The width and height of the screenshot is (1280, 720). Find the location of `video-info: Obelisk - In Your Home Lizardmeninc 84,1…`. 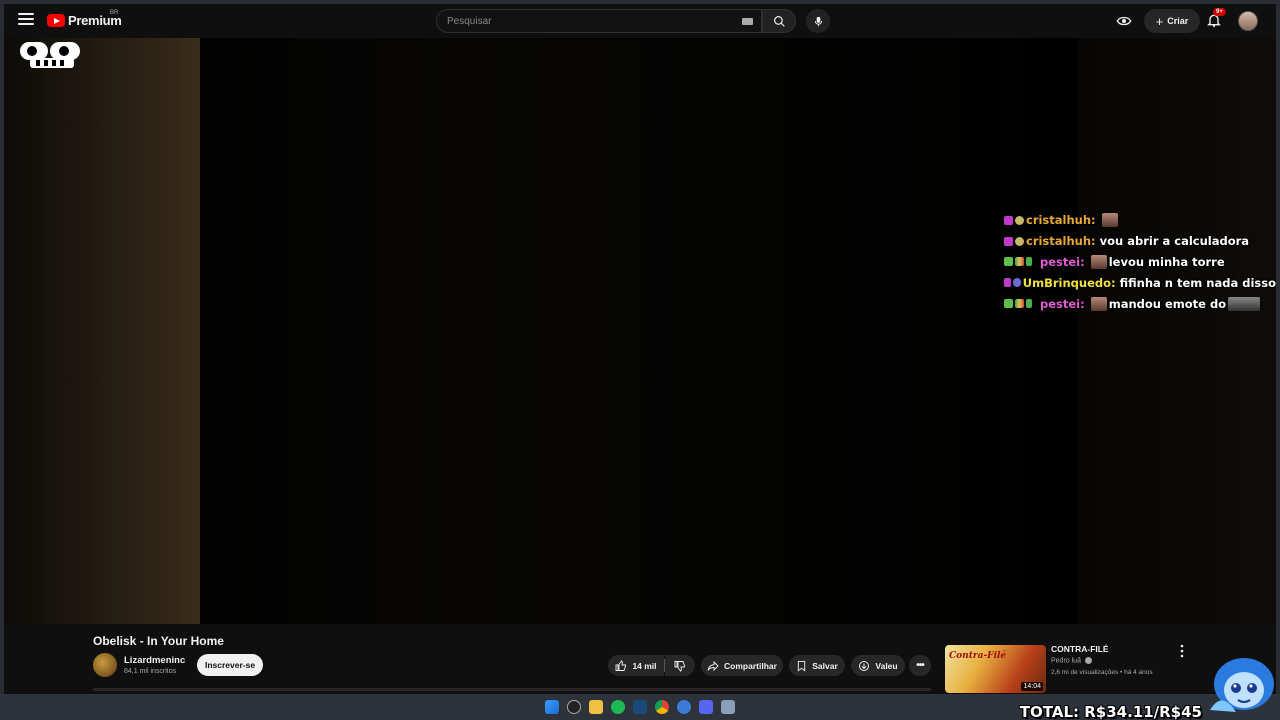

video-info: Obelisk - In Your Home Lizardmeninc 84,1… is located at coordinates (640, 659).